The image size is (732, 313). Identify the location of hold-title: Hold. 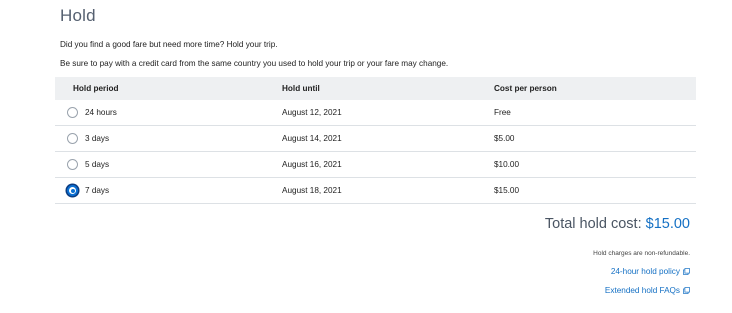
(78, 15).